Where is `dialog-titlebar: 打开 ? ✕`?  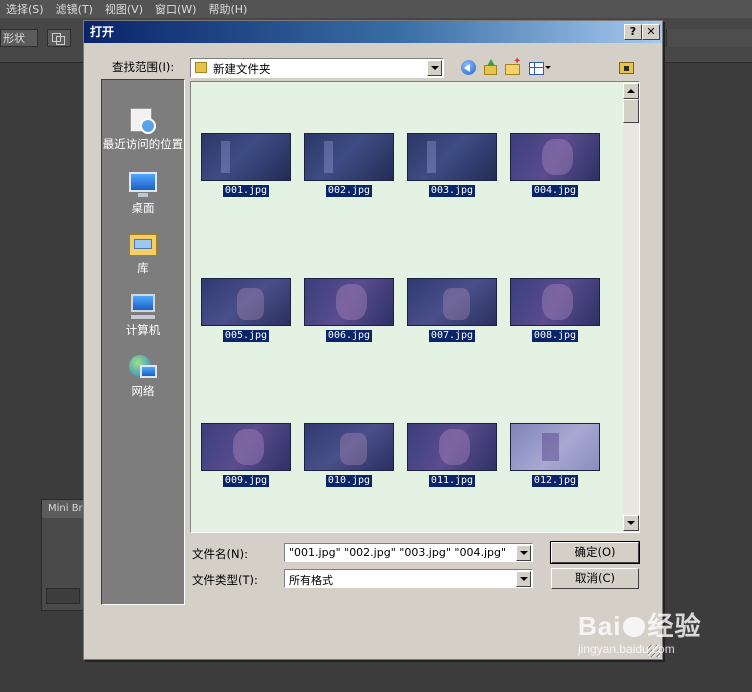 dialog-titlebar: 打开 ? ✕ is located at coordinates (373, 32).